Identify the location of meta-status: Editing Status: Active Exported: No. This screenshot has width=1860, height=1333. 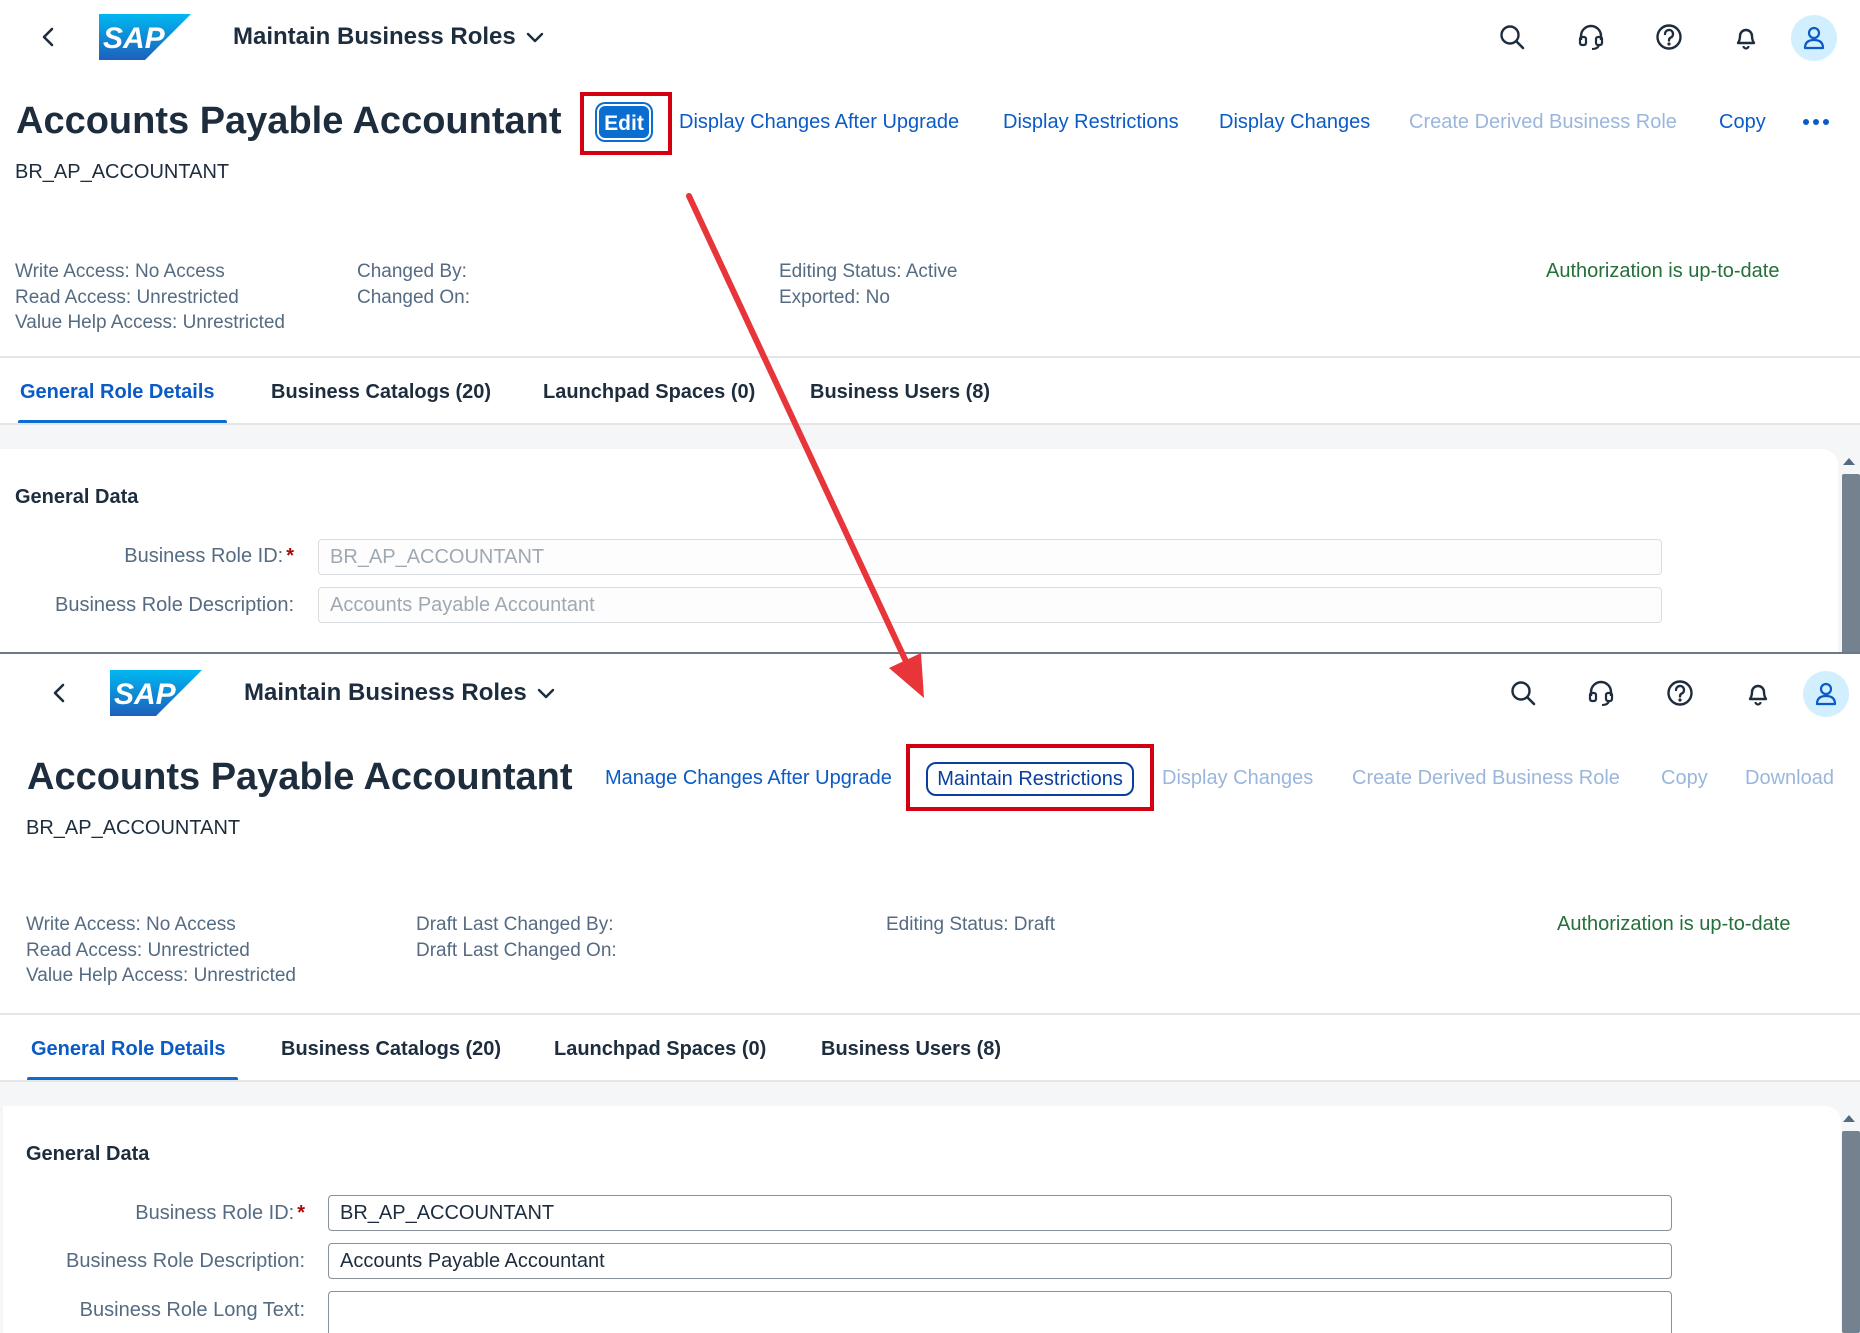
(868, 284).